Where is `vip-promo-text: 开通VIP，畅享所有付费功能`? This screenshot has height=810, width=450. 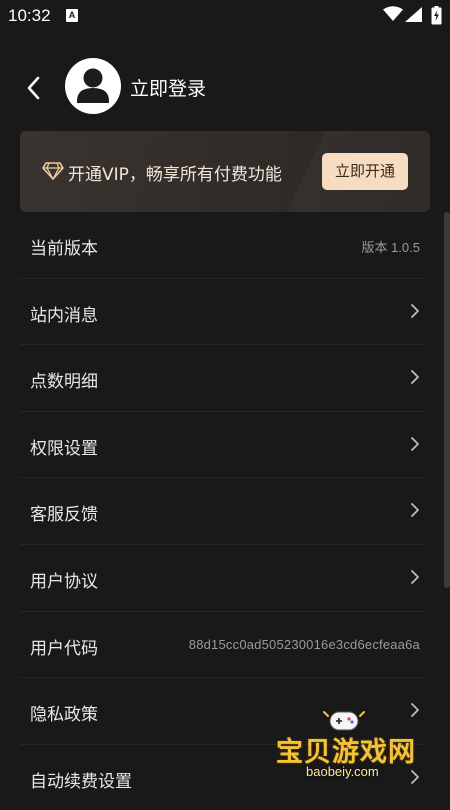 vip-promo-text: 开通VIP，畅享所有付费功能 is located at coordinates (175, 175).